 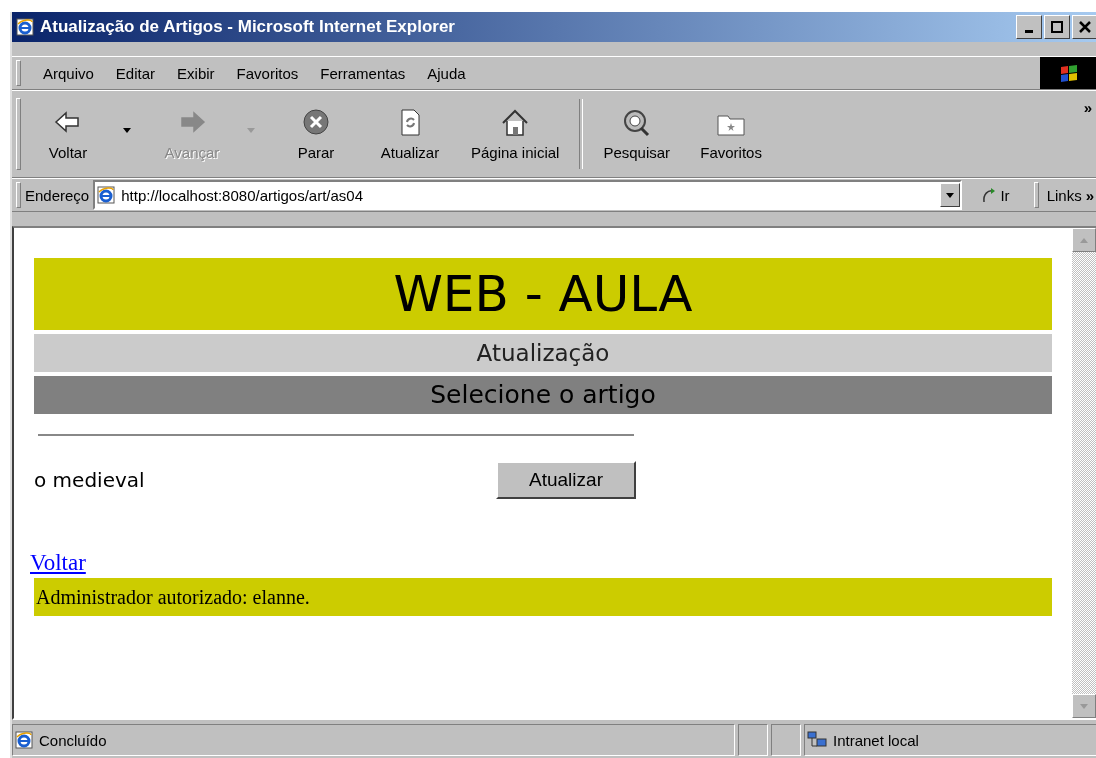 I want to click on maximize-button, so click(x=1057, y=27).